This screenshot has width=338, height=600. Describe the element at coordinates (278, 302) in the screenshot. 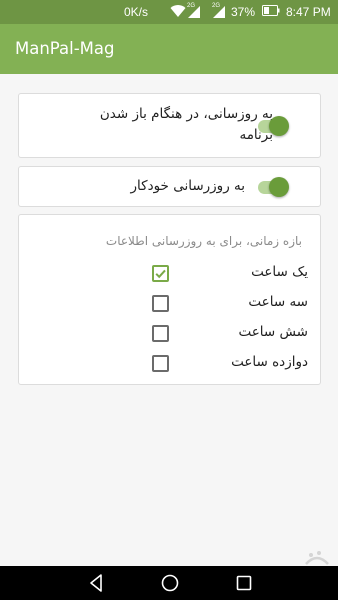

I see `interval-option-label: سه ساعت` at that location.